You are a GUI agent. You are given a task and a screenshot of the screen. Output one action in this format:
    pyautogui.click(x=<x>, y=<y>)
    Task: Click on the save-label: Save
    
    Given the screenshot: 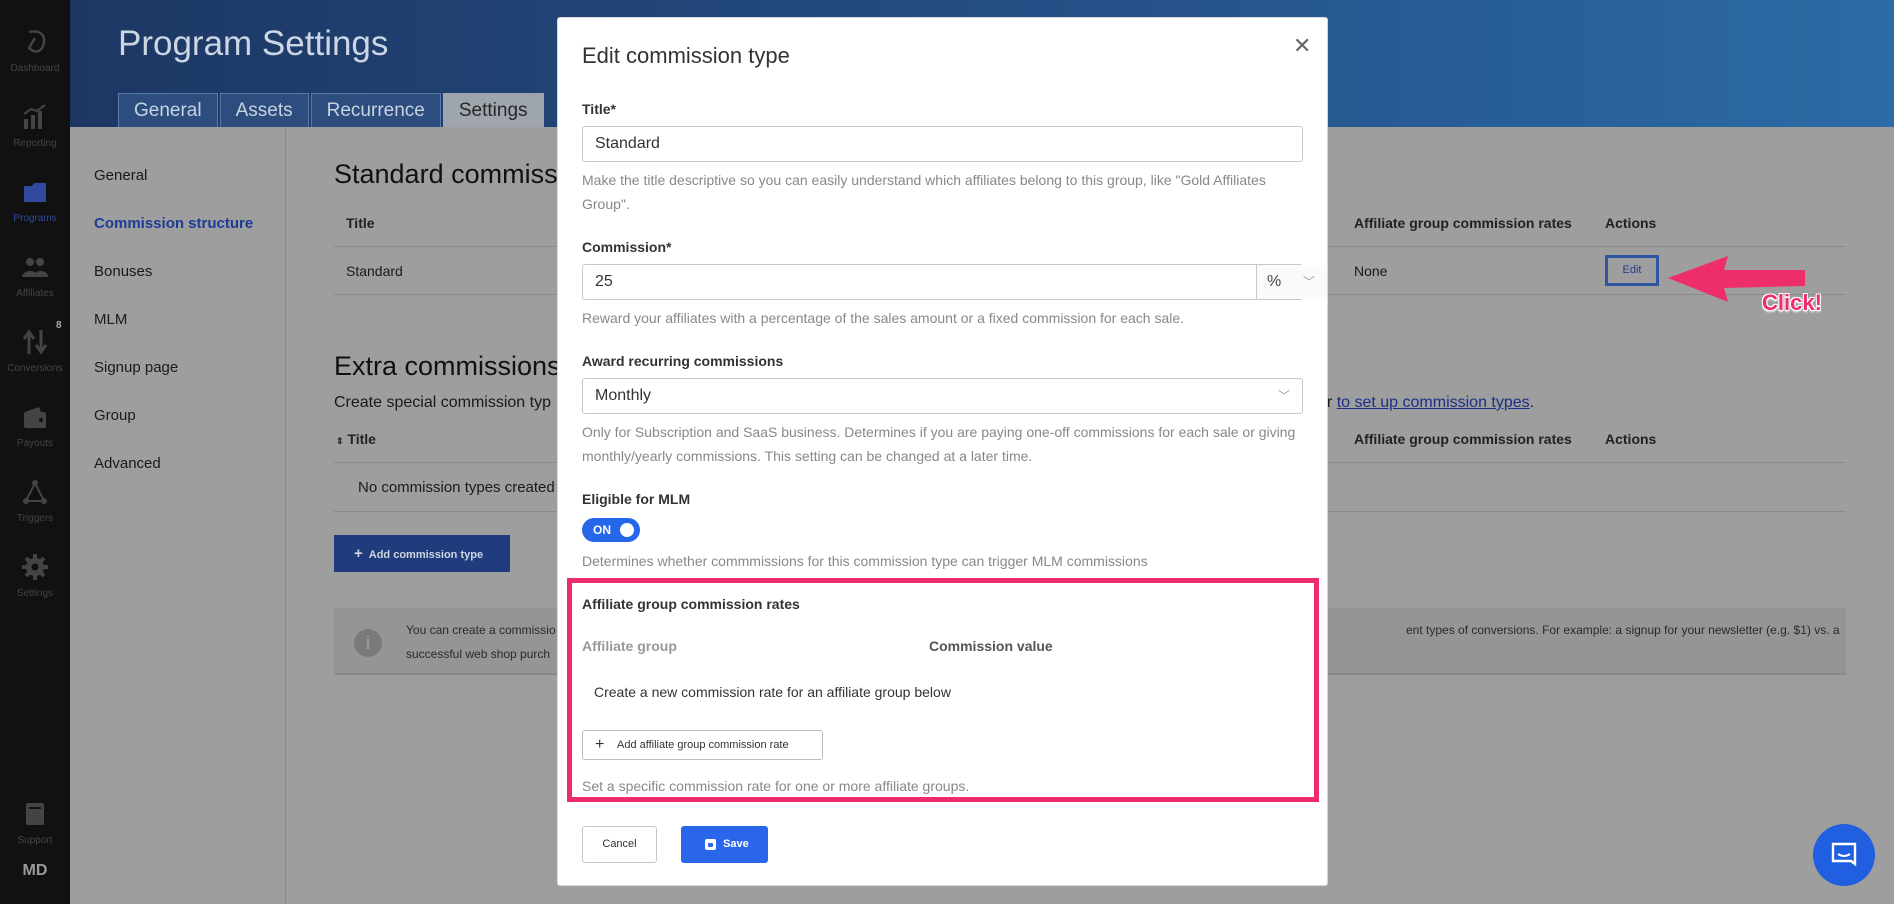 What is the action you would take?
    pyautogui.click(x=736, y=844)
    